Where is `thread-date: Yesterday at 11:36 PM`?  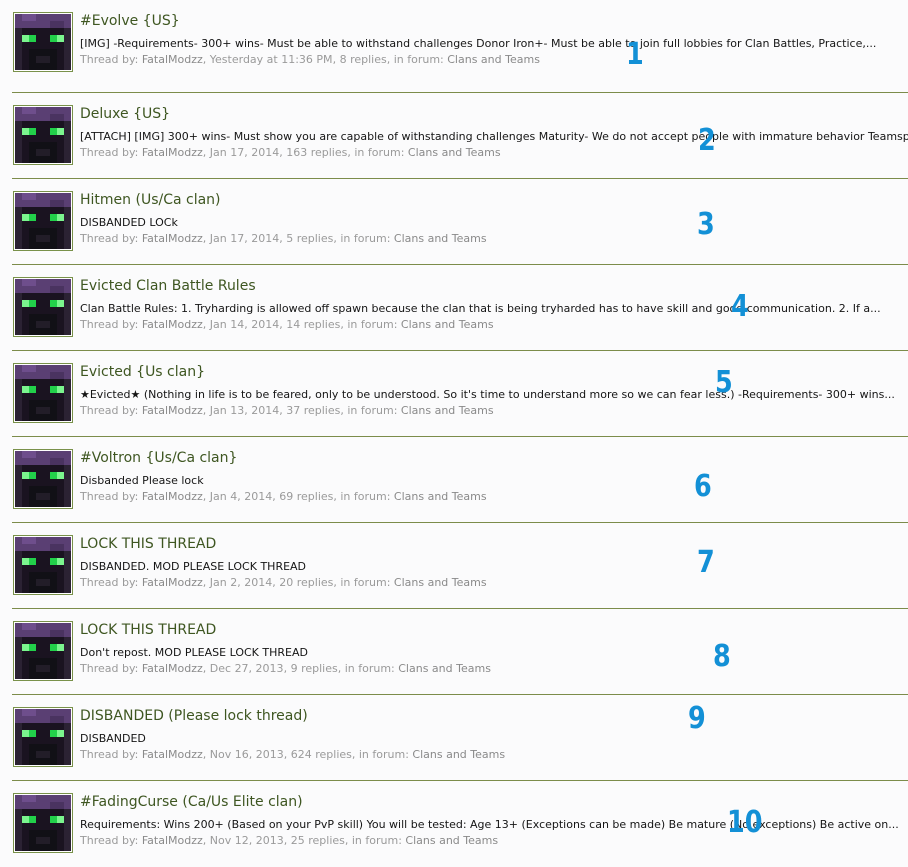
thread-date: Yesterday at 11:36 PM is located at coordinates (271, 59).